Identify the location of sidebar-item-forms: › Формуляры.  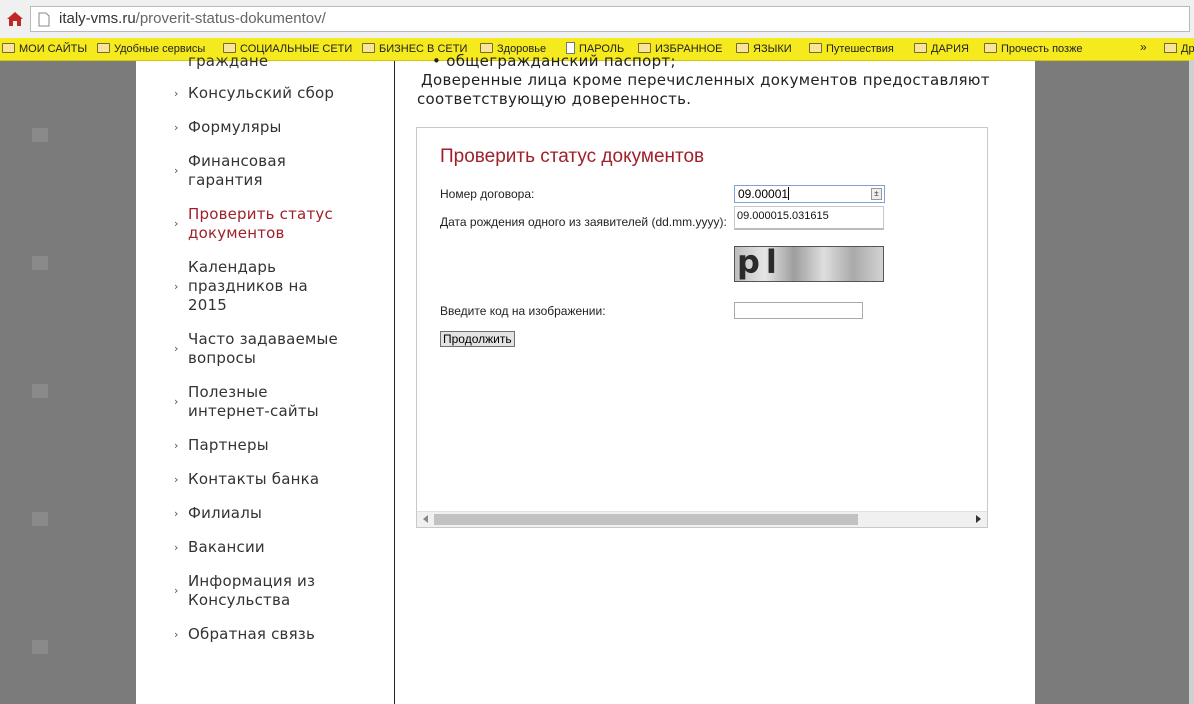
(281, 127).